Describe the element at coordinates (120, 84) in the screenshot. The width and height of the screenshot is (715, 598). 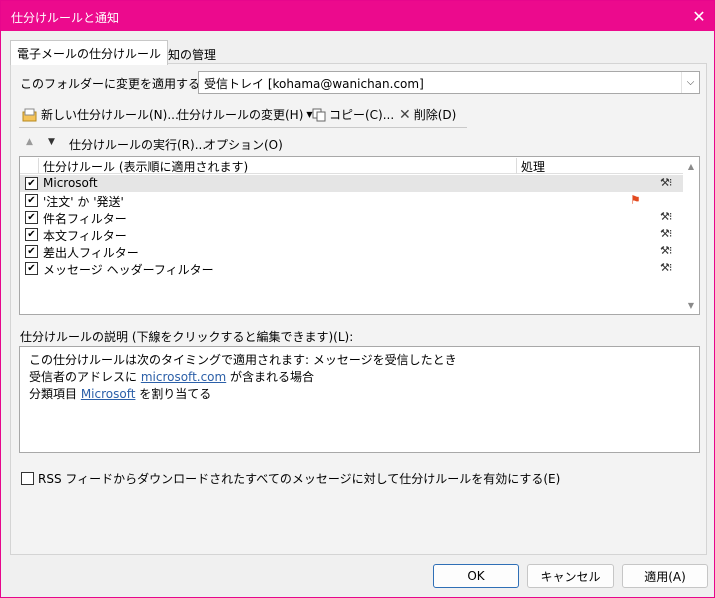
I see `folder-label: このフォルダーに変更を適用する(F):` at that location.